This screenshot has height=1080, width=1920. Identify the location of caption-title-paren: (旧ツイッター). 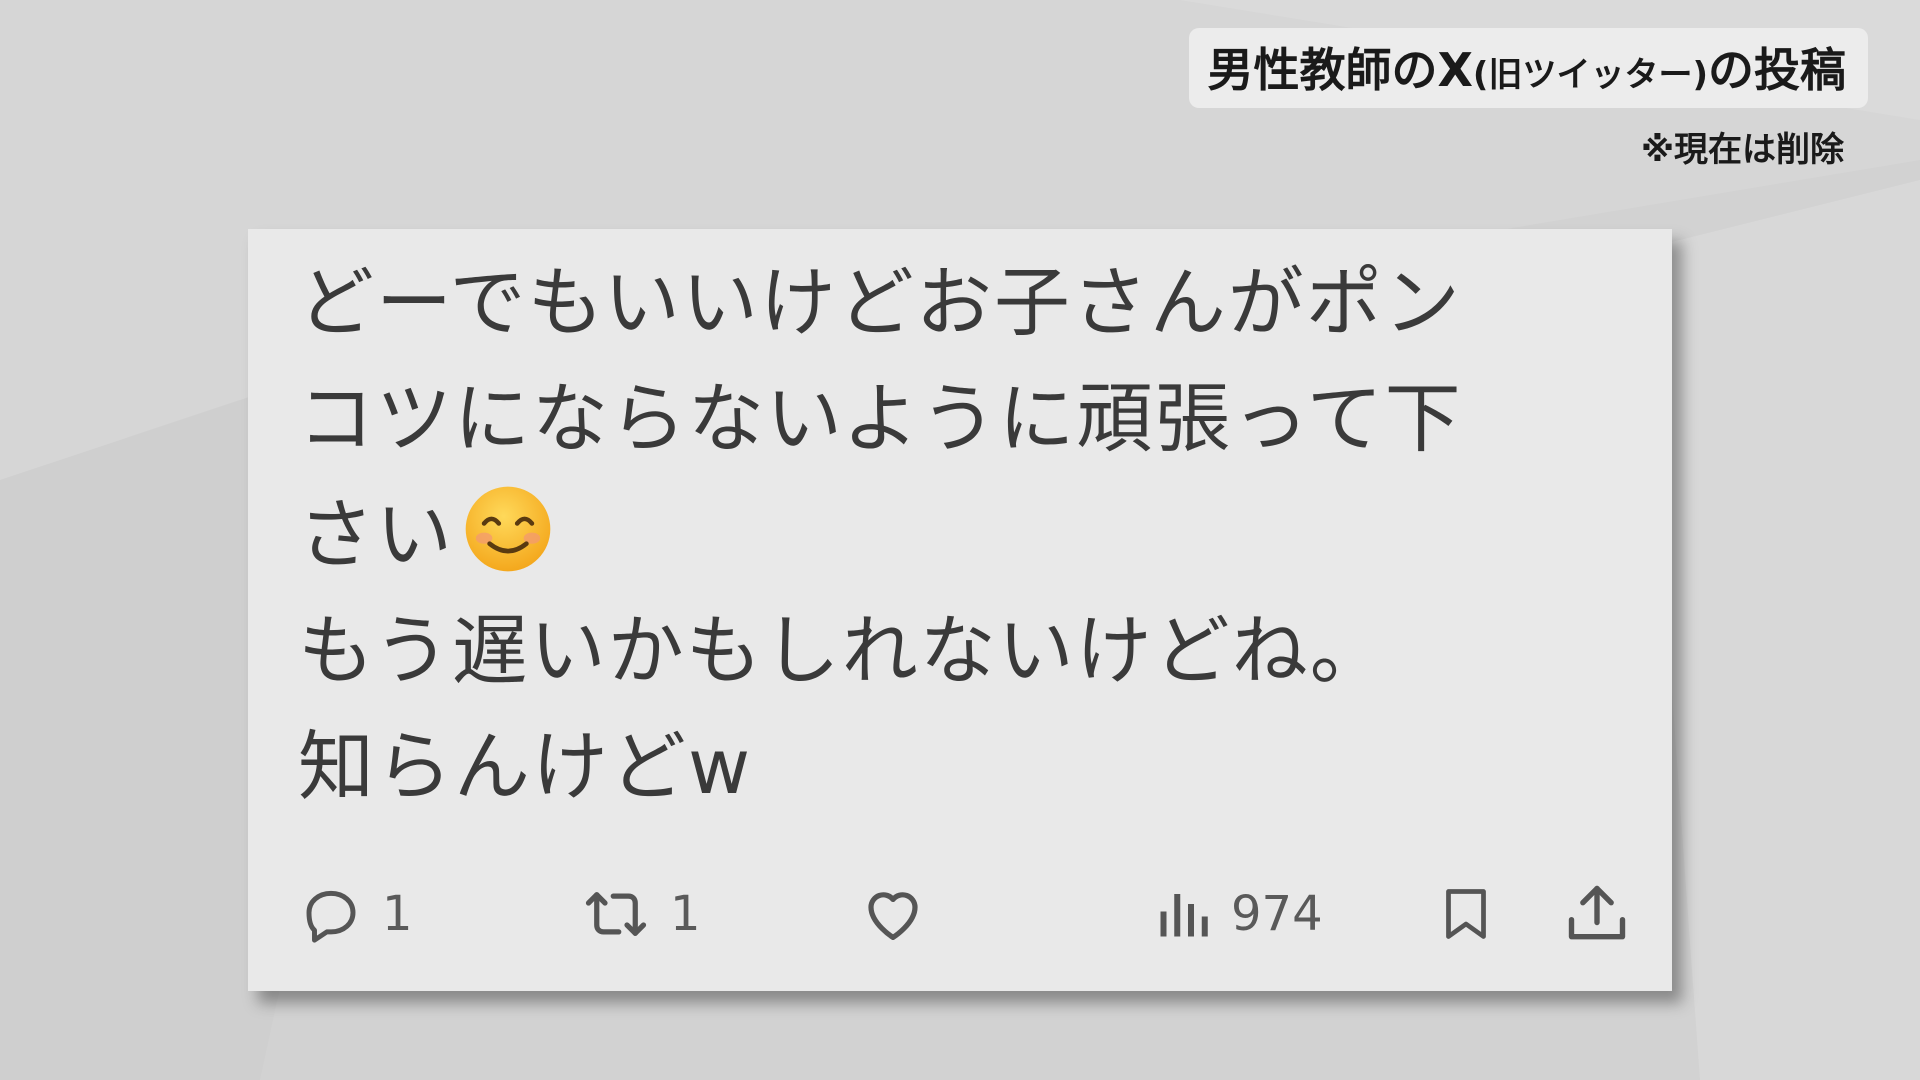
(1590, 75).